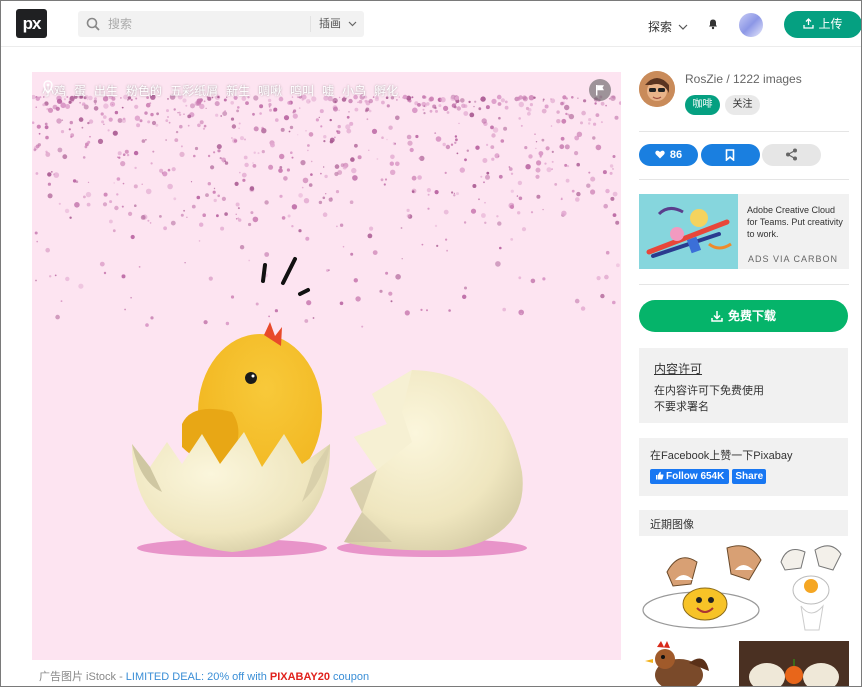 The image size is (862, 687). I want to click on top-header: px 插画 探索 上传, so click(431, 24).